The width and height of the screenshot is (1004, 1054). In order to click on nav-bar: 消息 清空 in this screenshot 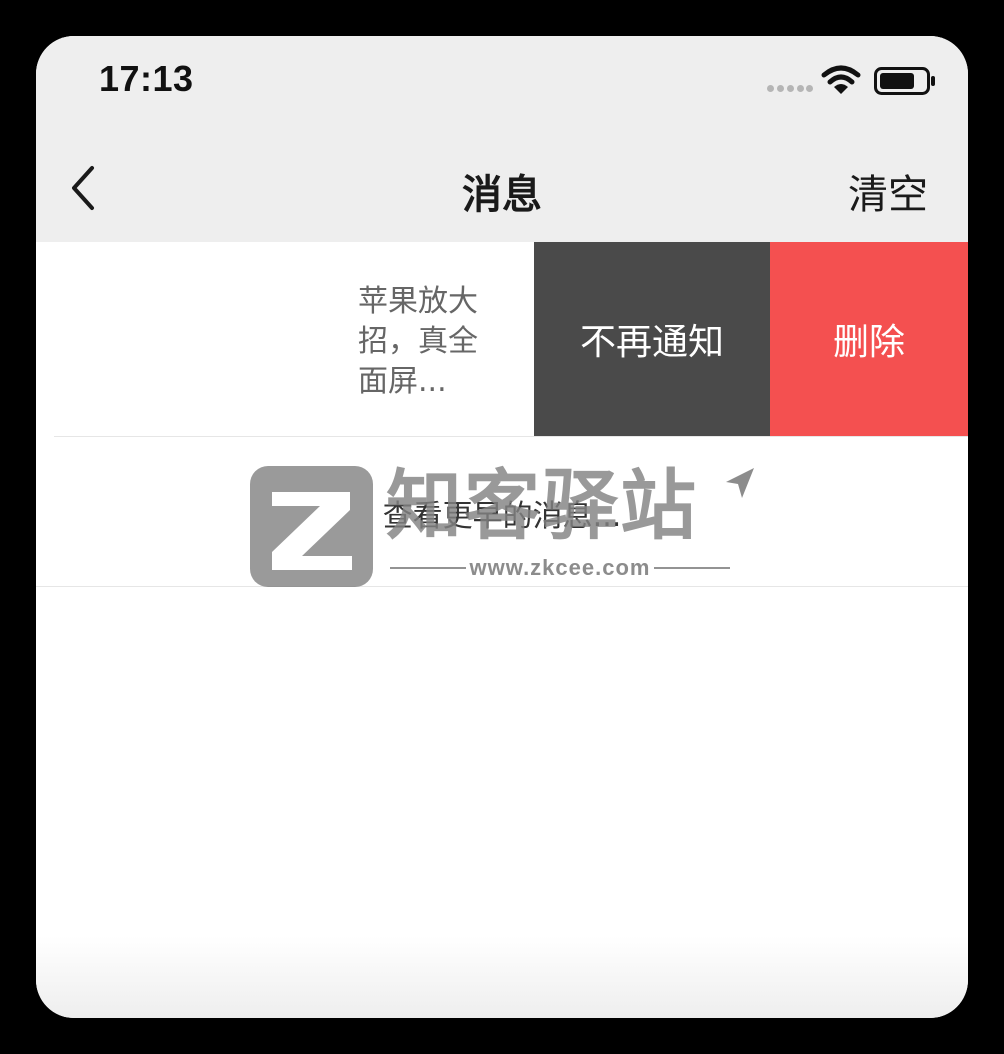, I will do `click(502, 189)`.